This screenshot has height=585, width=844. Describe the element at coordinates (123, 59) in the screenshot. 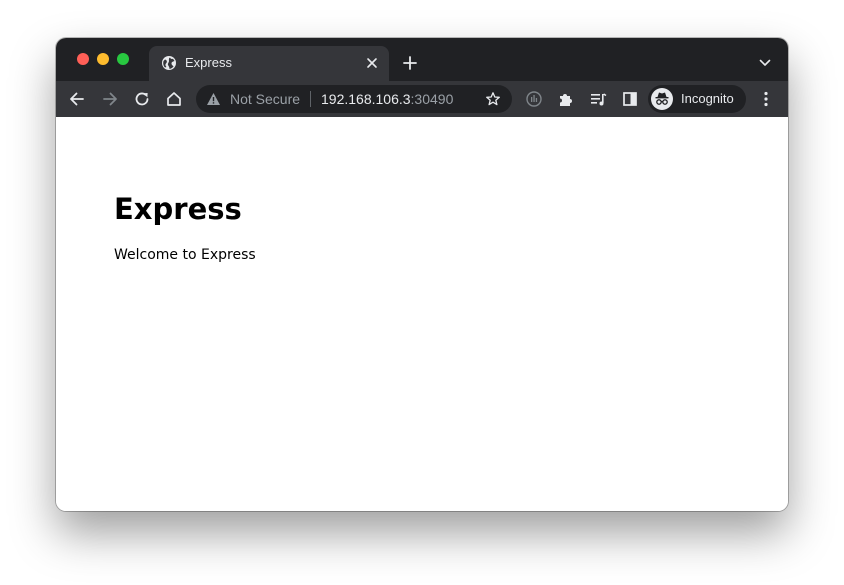

I see `maximize-window-button` at that location.